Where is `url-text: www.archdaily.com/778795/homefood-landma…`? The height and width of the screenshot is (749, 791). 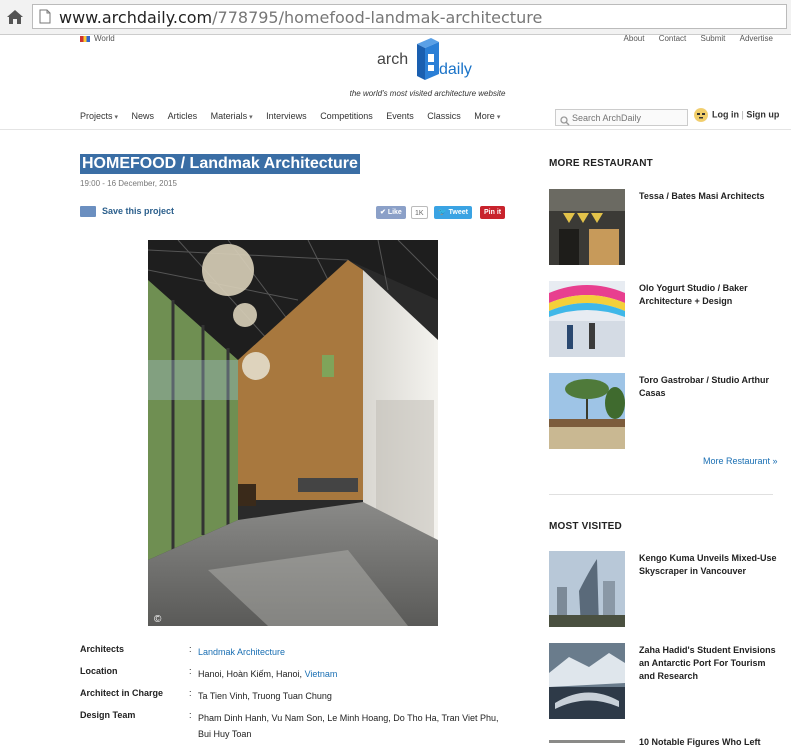
url-text: www.archdaily.com/778795/homefood-landma… is located at coordinates (300, 17).